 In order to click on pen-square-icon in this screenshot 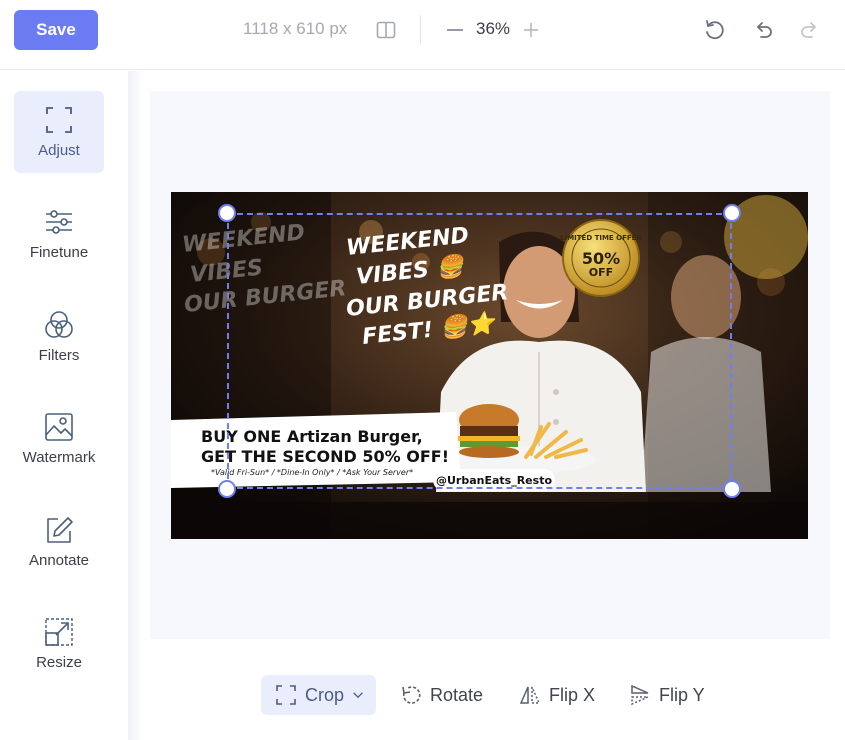, I will do `click(60, 530)`.